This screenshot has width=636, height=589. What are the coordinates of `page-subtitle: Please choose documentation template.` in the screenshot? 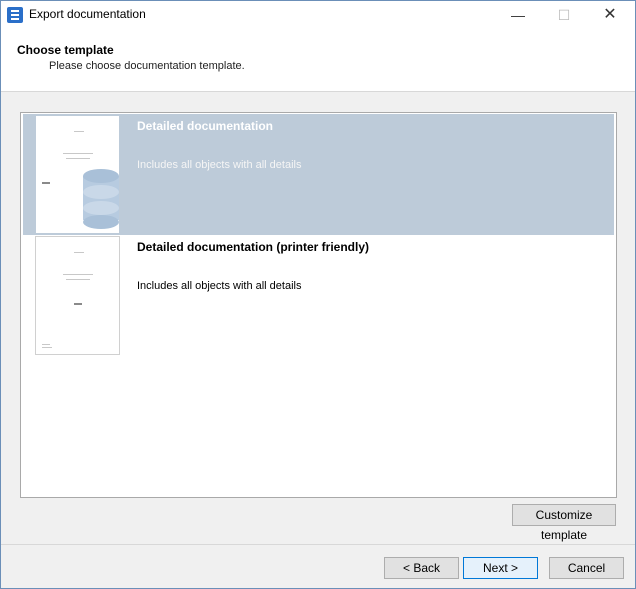 It's located at (147, 66).